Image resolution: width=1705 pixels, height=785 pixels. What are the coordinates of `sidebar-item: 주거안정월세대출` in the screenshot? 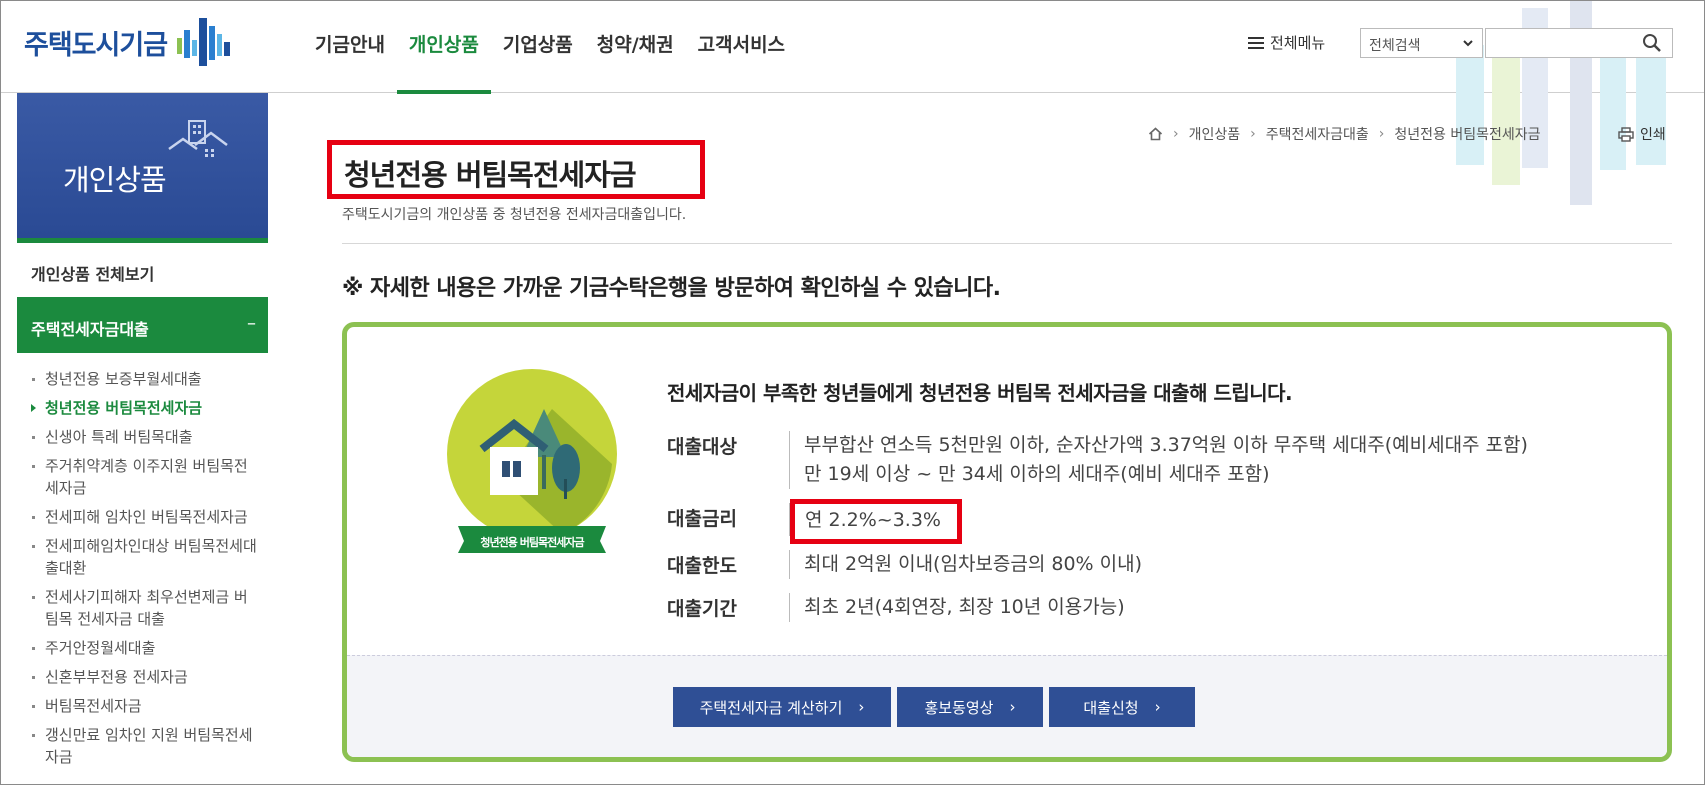 It's located at (142, 648).